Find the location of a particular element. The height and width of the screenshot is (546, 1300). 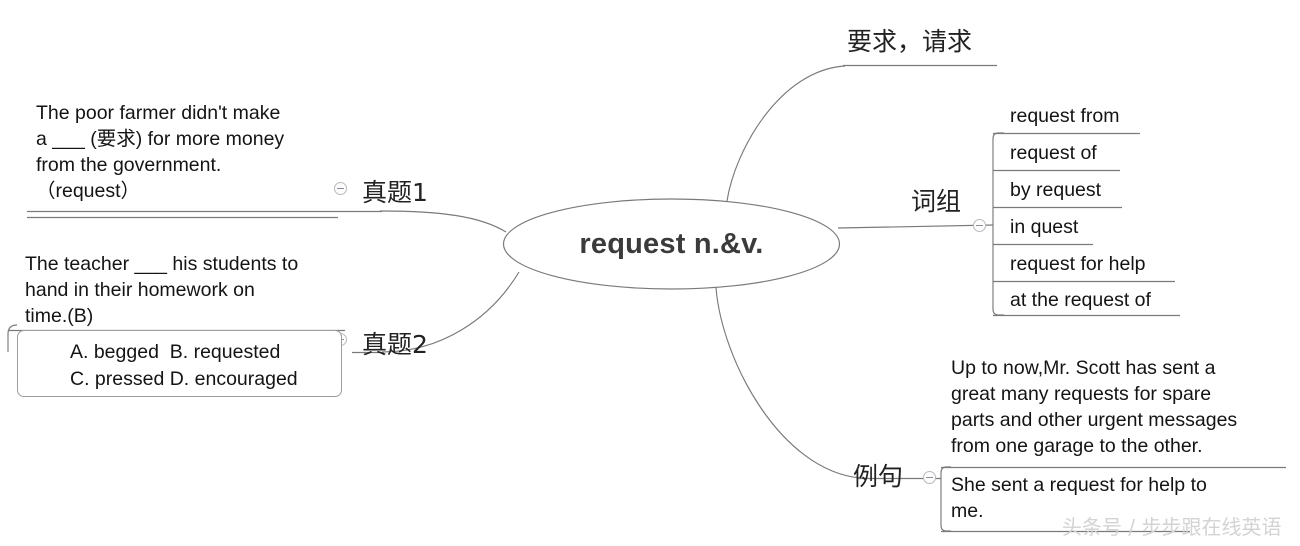

watermark: 头条号 / 步步跟在线英语 is located at coordinates (1172, 527).